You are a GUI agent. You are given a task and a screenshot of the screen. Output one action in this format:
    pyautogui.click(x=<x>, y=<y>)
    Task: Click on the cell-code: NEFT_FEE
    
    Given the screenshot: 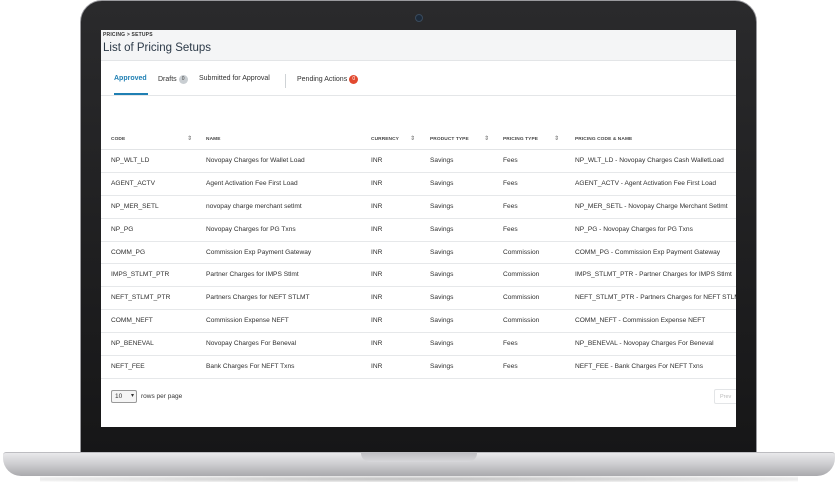 What is the action you would take?
    pyautogui.click(x=128, y=367)
    